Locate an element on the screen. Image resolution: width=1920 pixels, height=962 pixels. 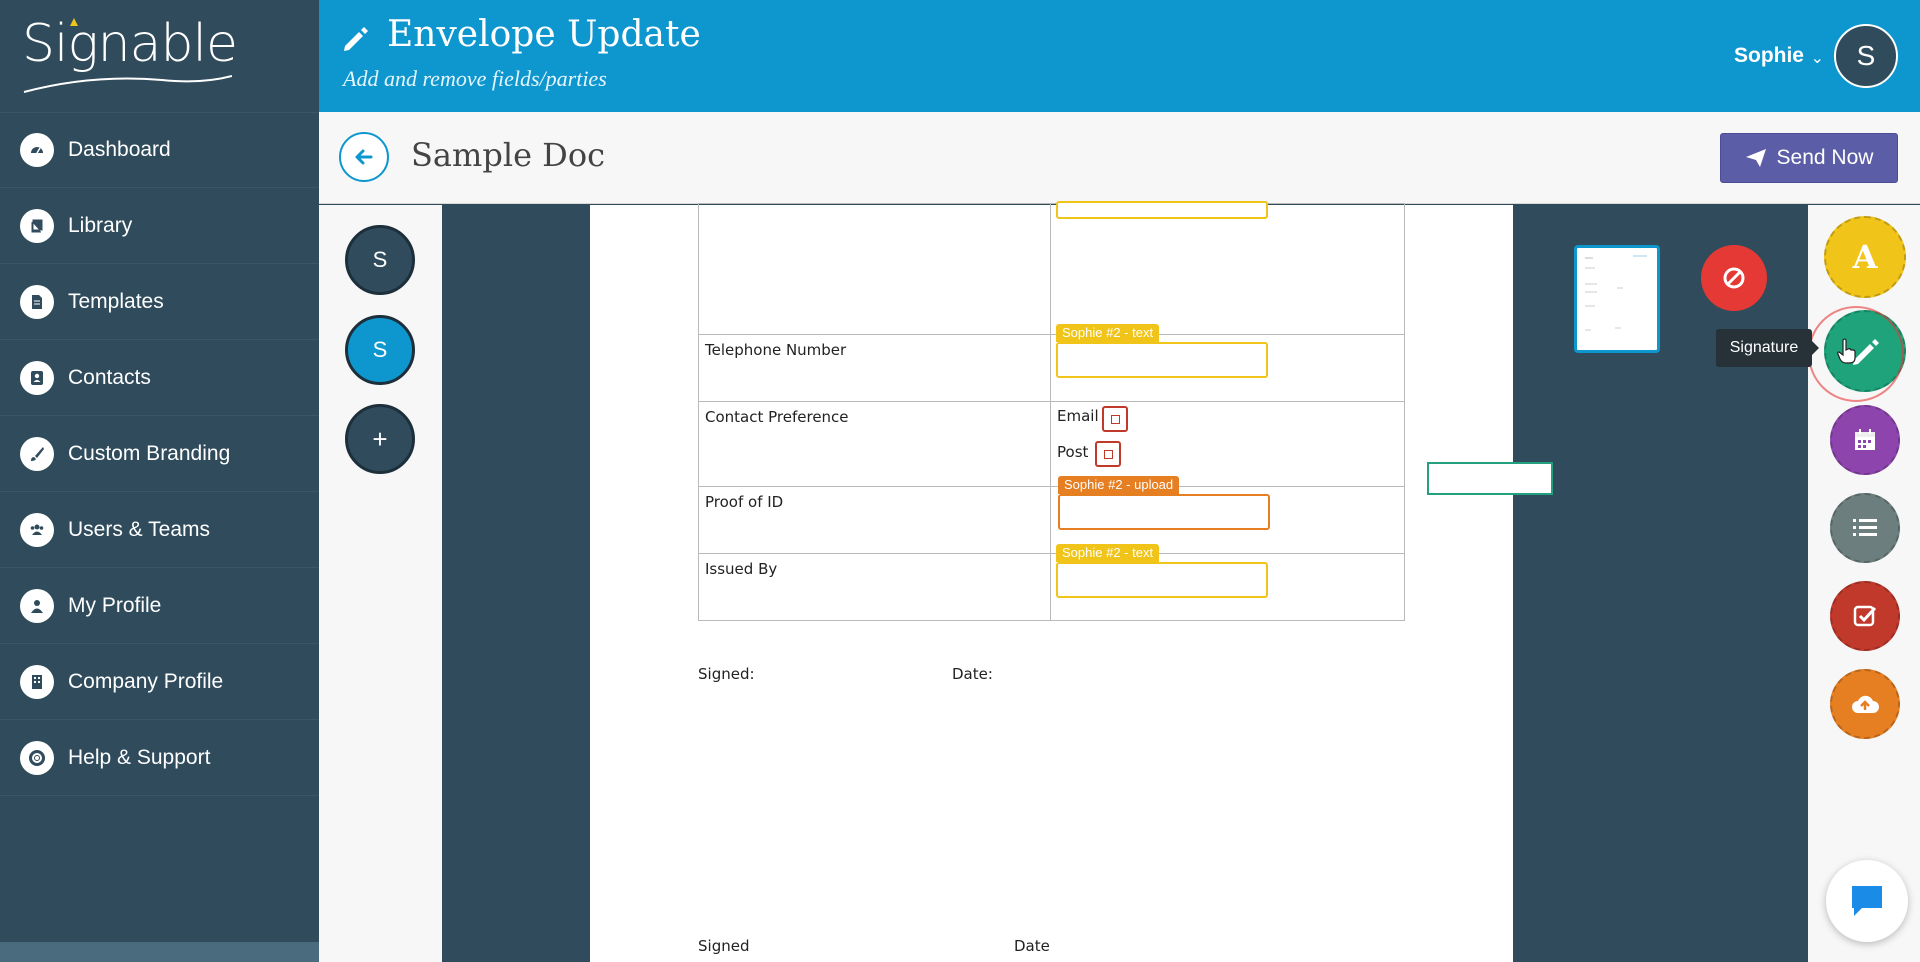
email-checkbox is located at coordinates (1115, 419).